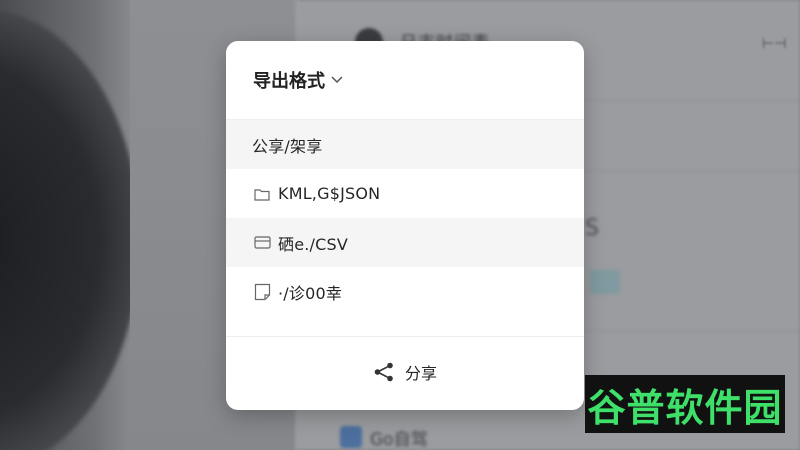 This screenshot has width=800, height=450. What do you see at coordinates (262, 292) in the screenshot?
I see `note-icon` at bounding box center [262, 292].